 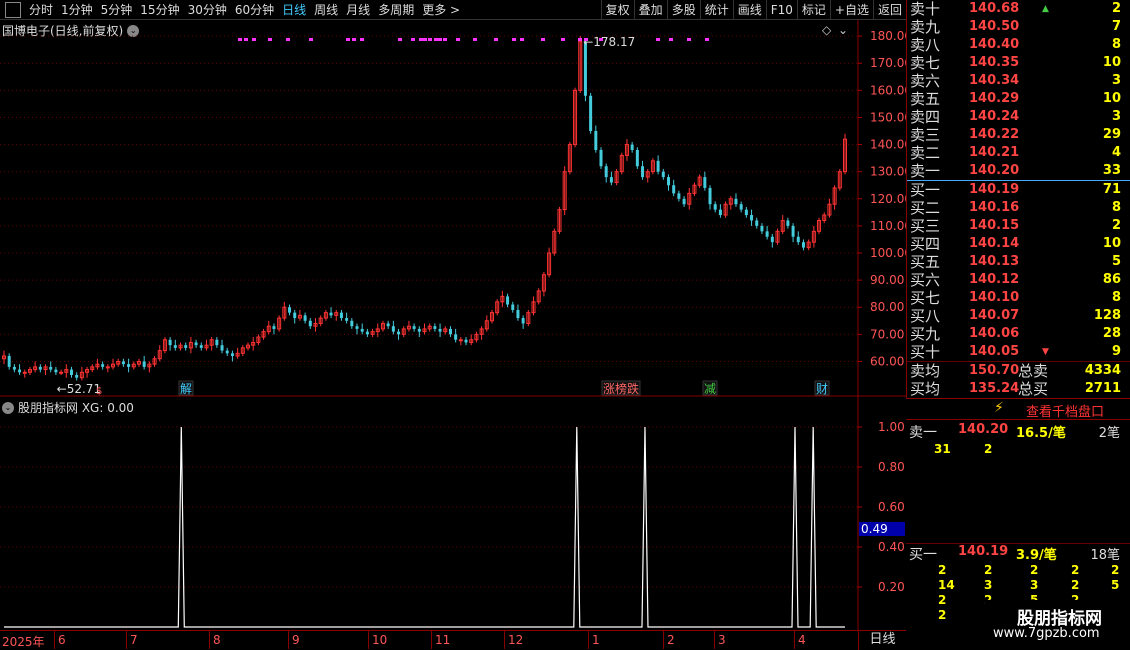 What do you see at coordinates (1018, 171) in the screenshot?
I see `ask-row: 卖一 140.20 33` at bounding box center [1018, 171].